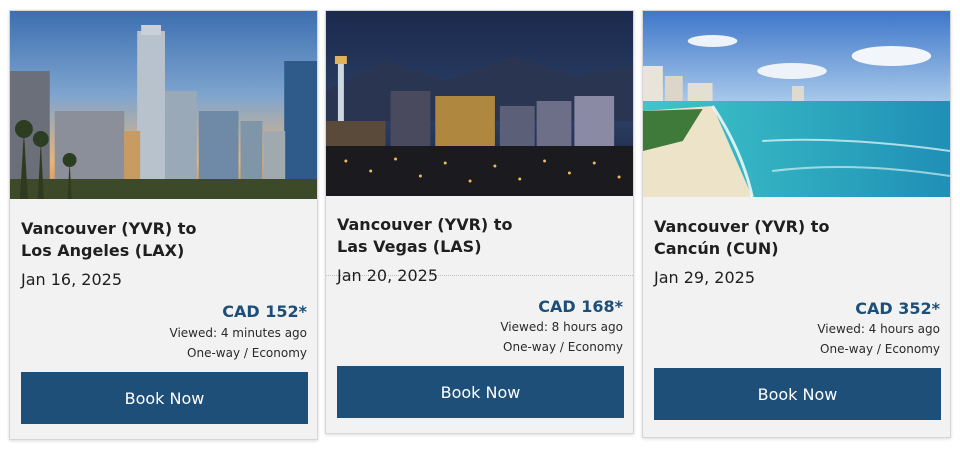 Image resolution: width=960 pixels, height=449 pixels. I want to click on route-title: Vancouver (YVR) to Cancún (CUN), so click(796, 238).